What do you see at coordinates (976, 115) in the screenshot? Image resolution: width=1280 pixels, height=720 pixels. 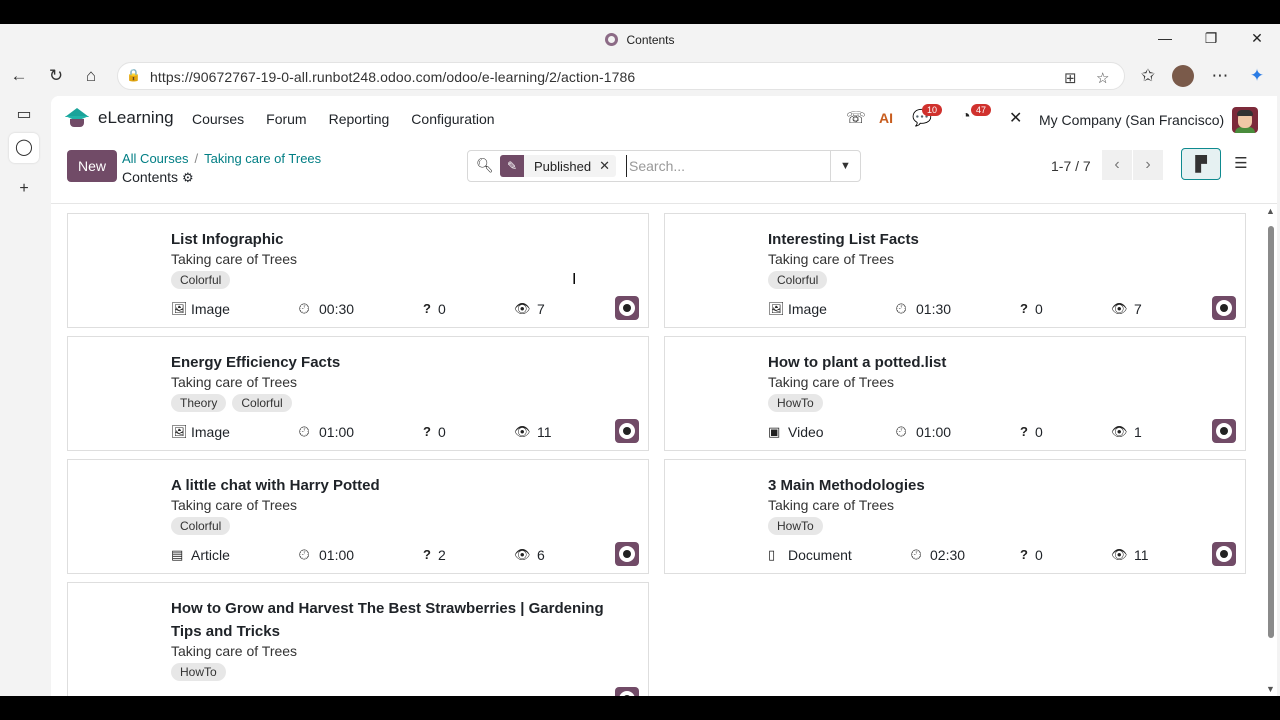 I see `activity-clock-icon: ◔ 47` at bounding box center [976, 115].